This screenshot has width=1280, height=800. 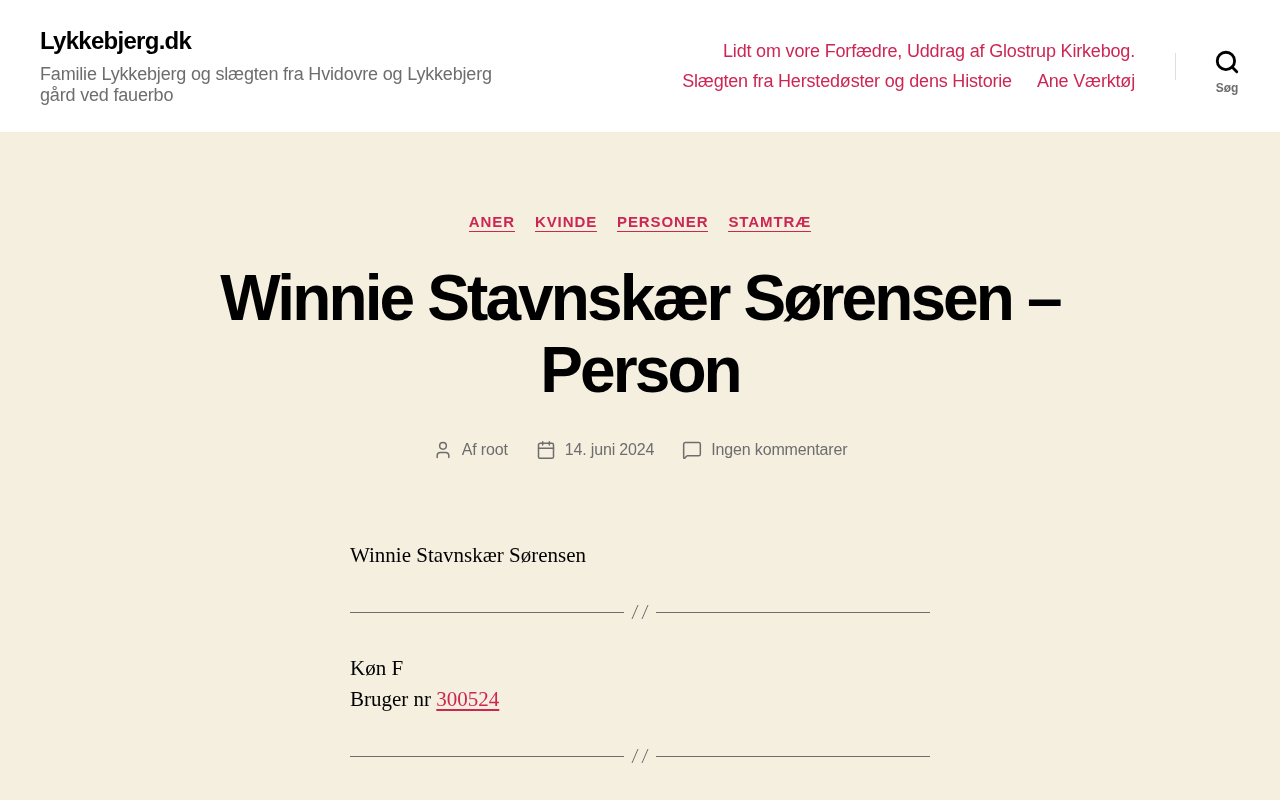 What do you see at coordinates (770, 222) in the screenshot?
I see `category-link: STAMTRÆ` at bounding box center [770, 222].